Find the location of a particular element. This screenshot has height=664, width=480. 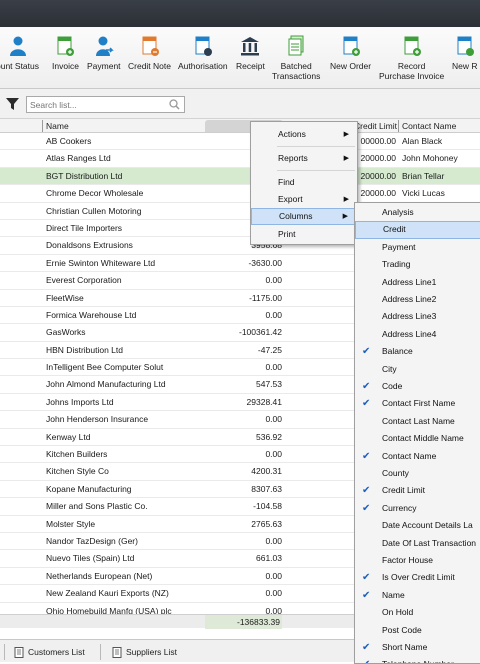

search-input is located at coordinates (94, 104).